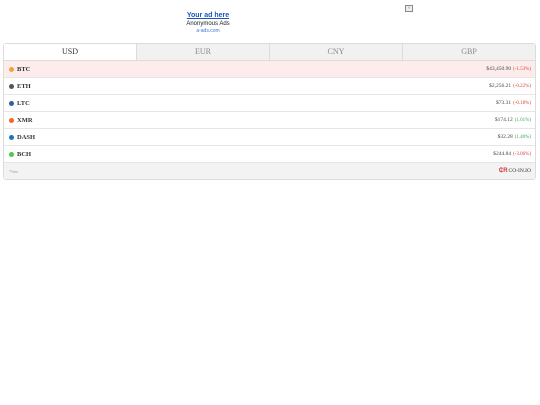  Describe the element at coordinates (11, 103) in the screenshot. I see `litecoin-icon` at that location.